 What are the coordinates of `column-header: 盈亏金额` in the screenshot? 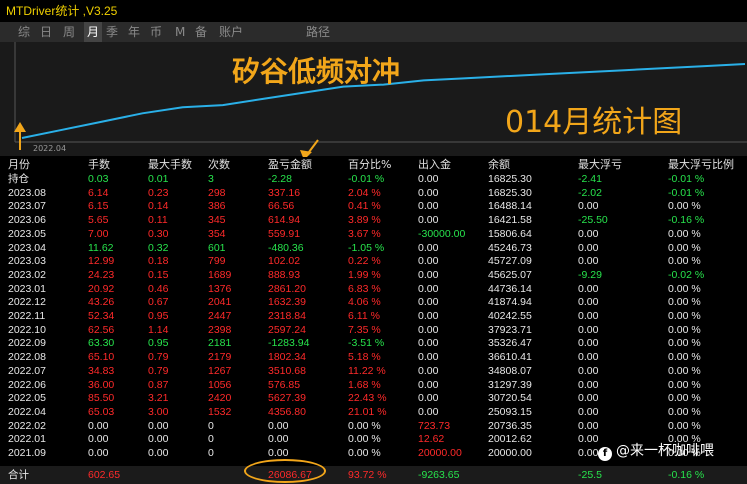 It's located at (290, 165).